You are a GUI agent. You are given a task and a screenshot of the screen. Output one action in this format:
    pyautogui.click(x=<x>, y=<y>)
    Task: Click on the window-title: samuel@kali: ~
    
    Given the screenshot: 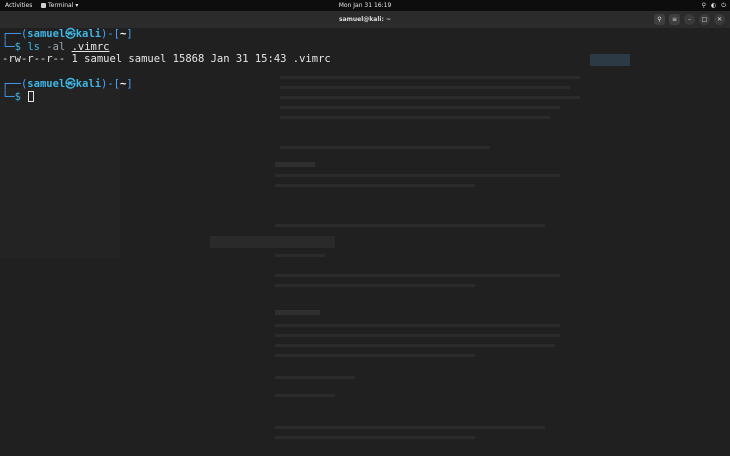 What is the action you would take?
    pyautogui.click(x=365, y=19)
    